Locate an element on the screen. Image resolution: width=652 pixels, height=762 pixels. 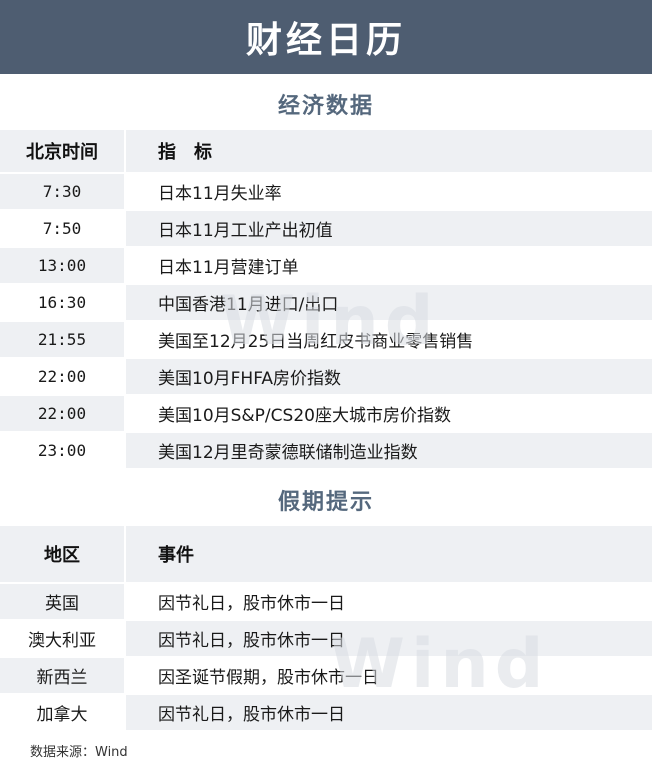
data-source-note: 数据来源：Wind is located at coordinates (79, 752).